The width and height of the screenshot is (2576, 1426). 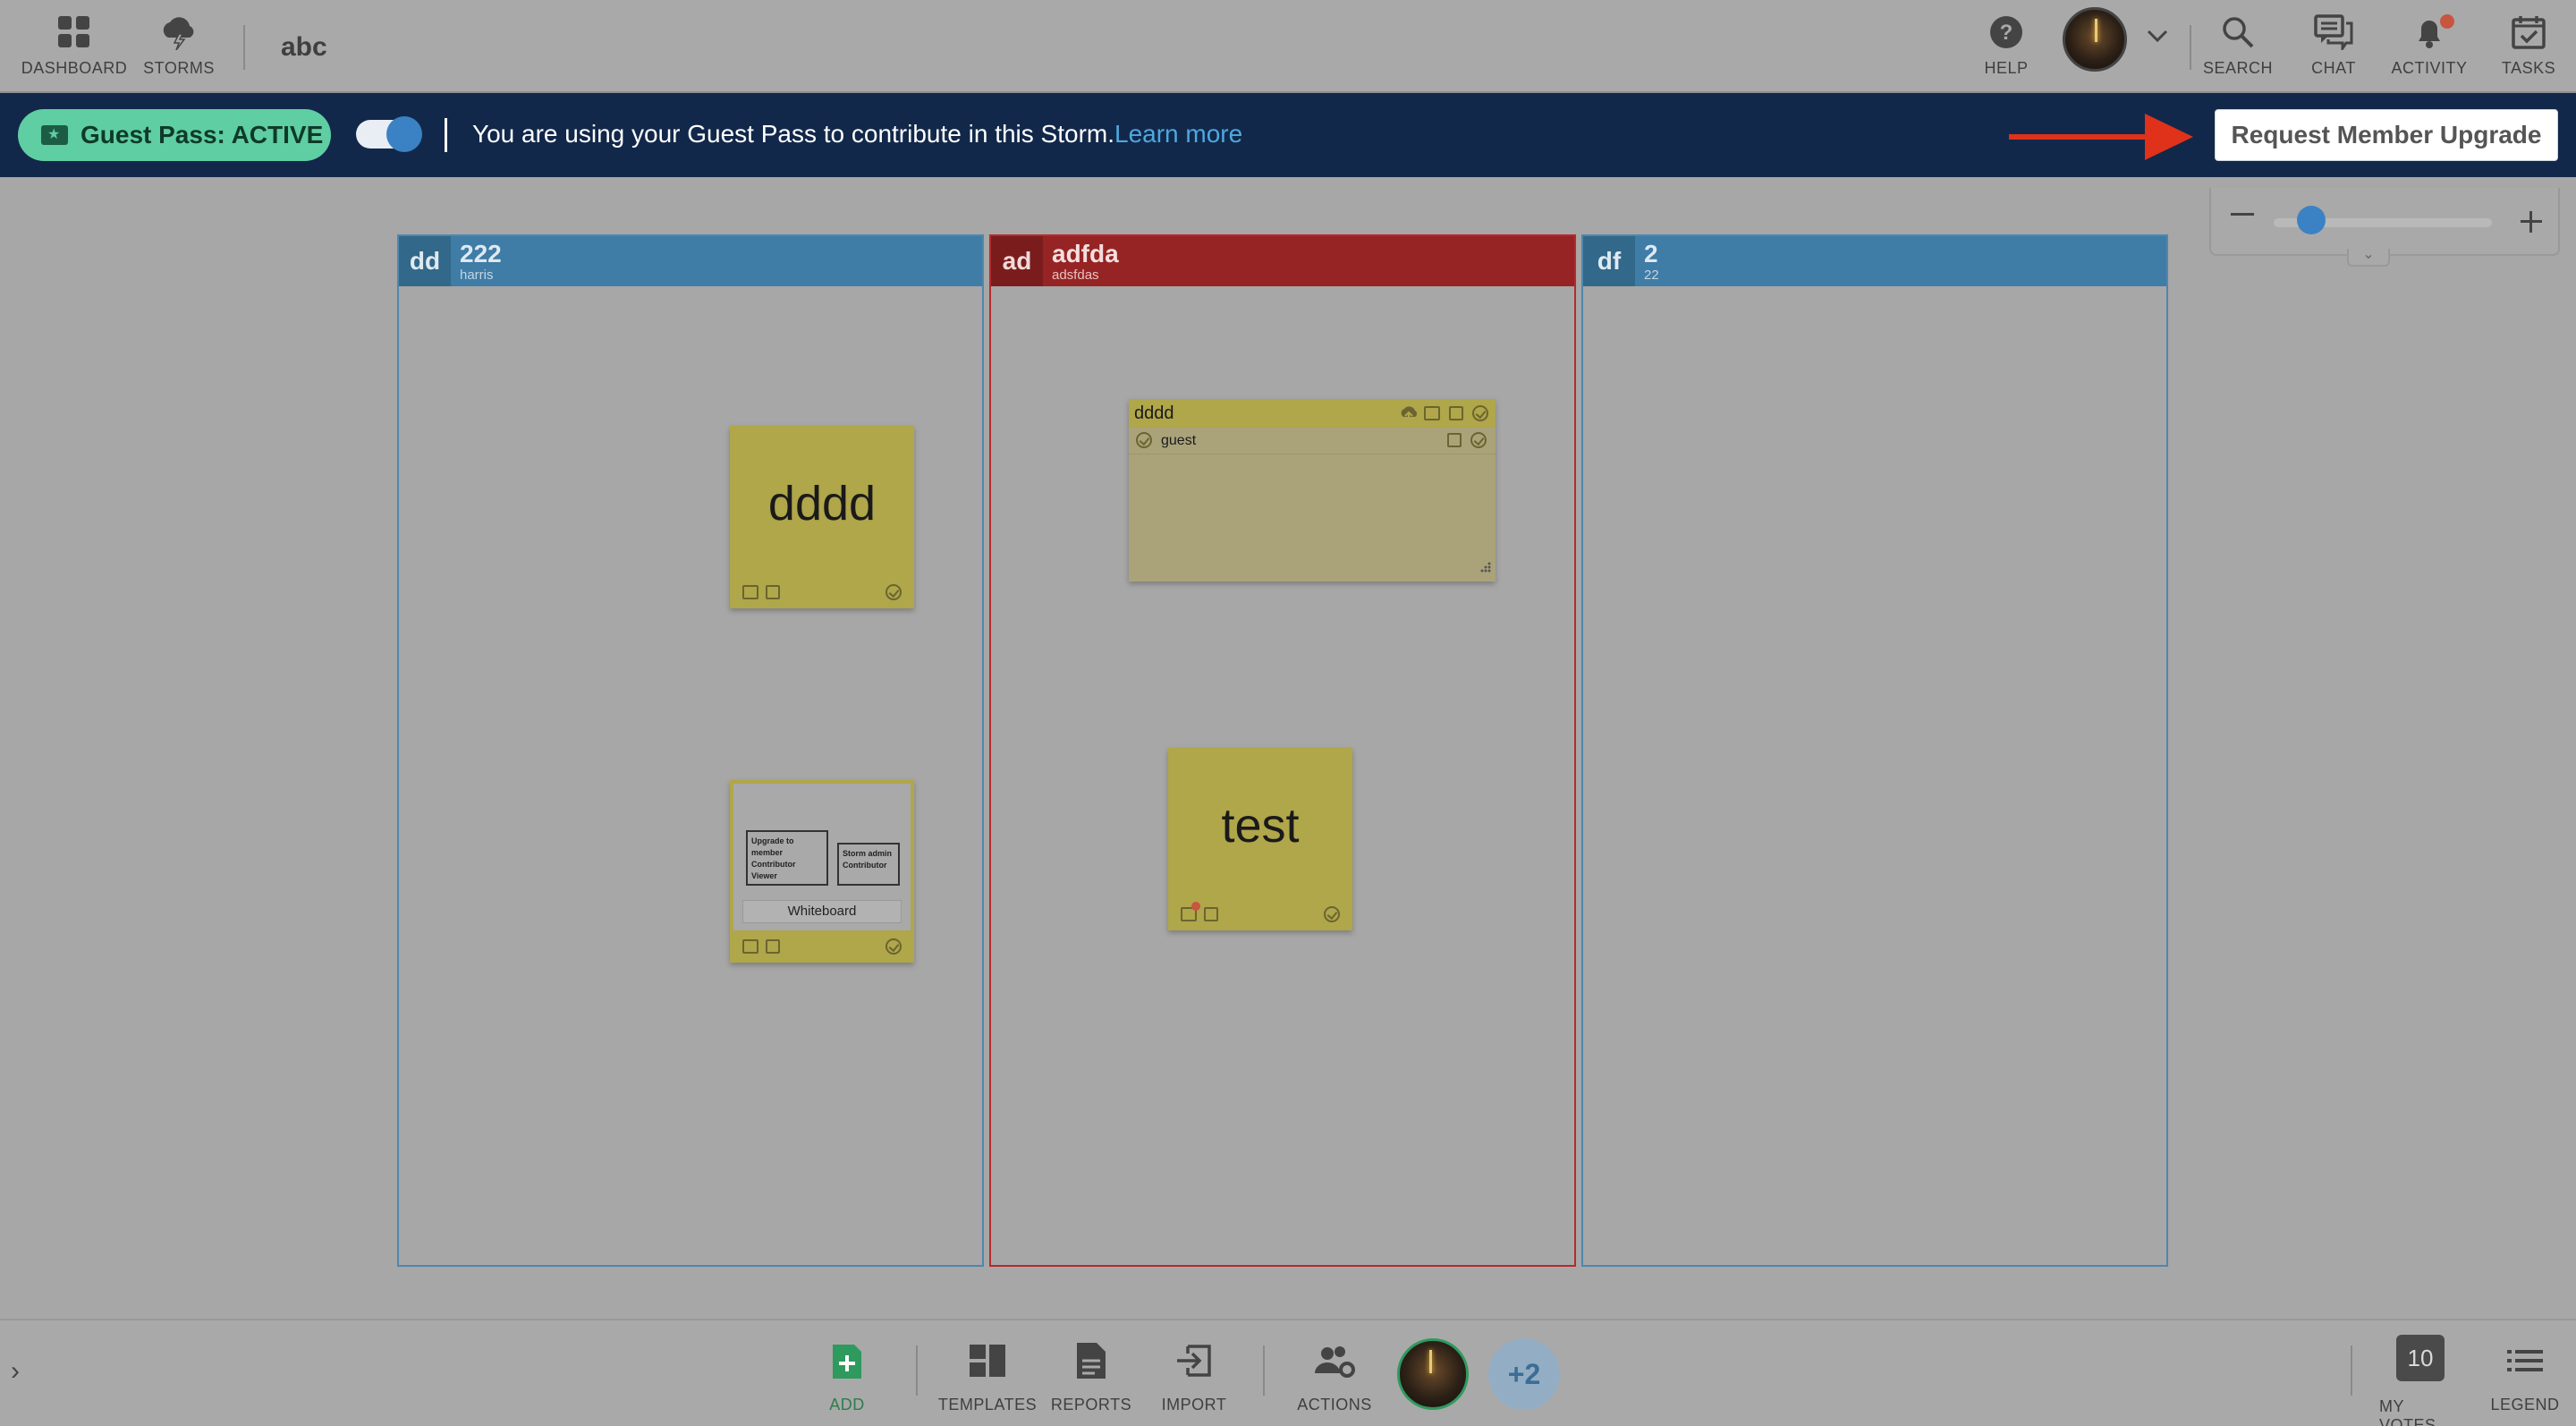 I want to click on storm-cloud-icon, so click(x=179, y=33).